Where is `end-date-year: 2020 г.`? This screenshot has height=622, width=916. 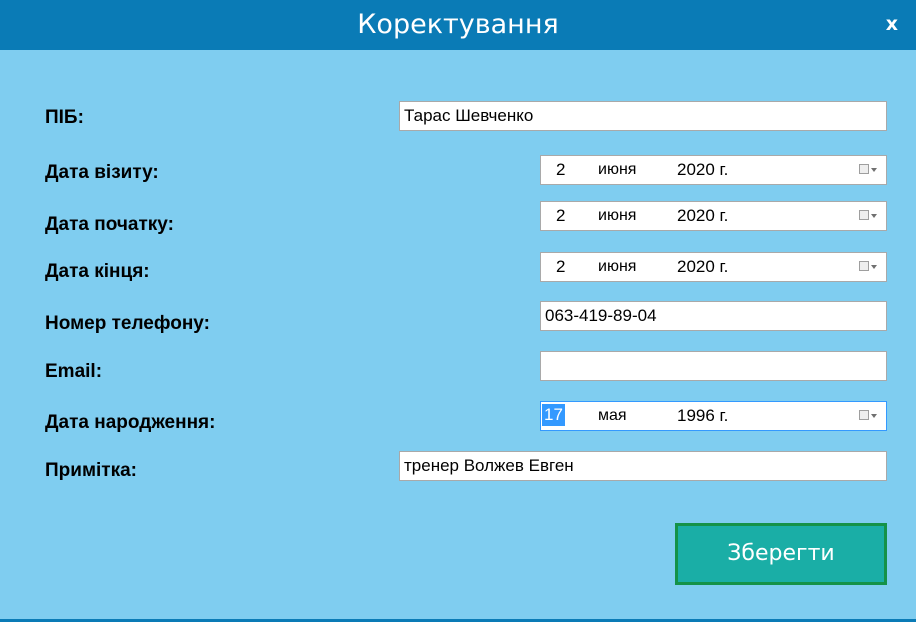
end-date-year: 2020 г. is located at coordinates (702, 267).